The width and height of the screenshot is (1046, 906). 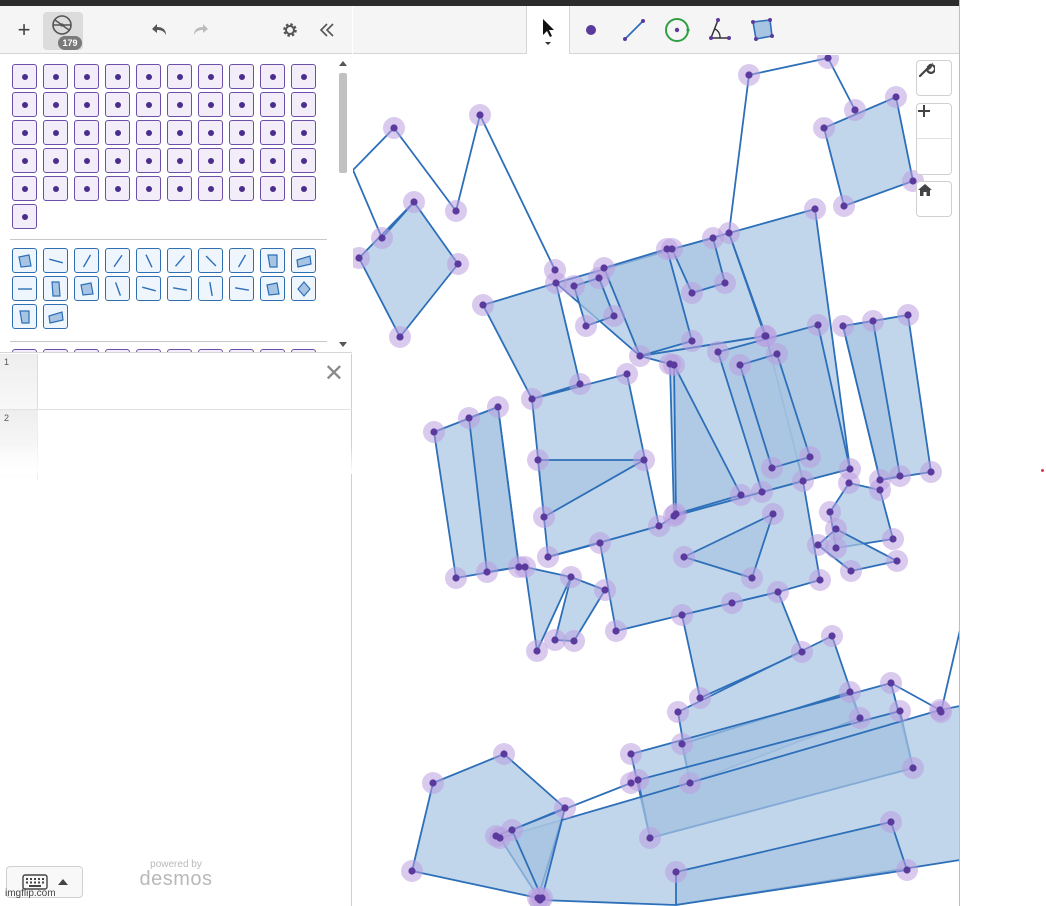 What do you see at coordinates (176, 875) in the screenshot?
I see `powered-by-desmos: powered by desmos` at bounding box center [176, 875].